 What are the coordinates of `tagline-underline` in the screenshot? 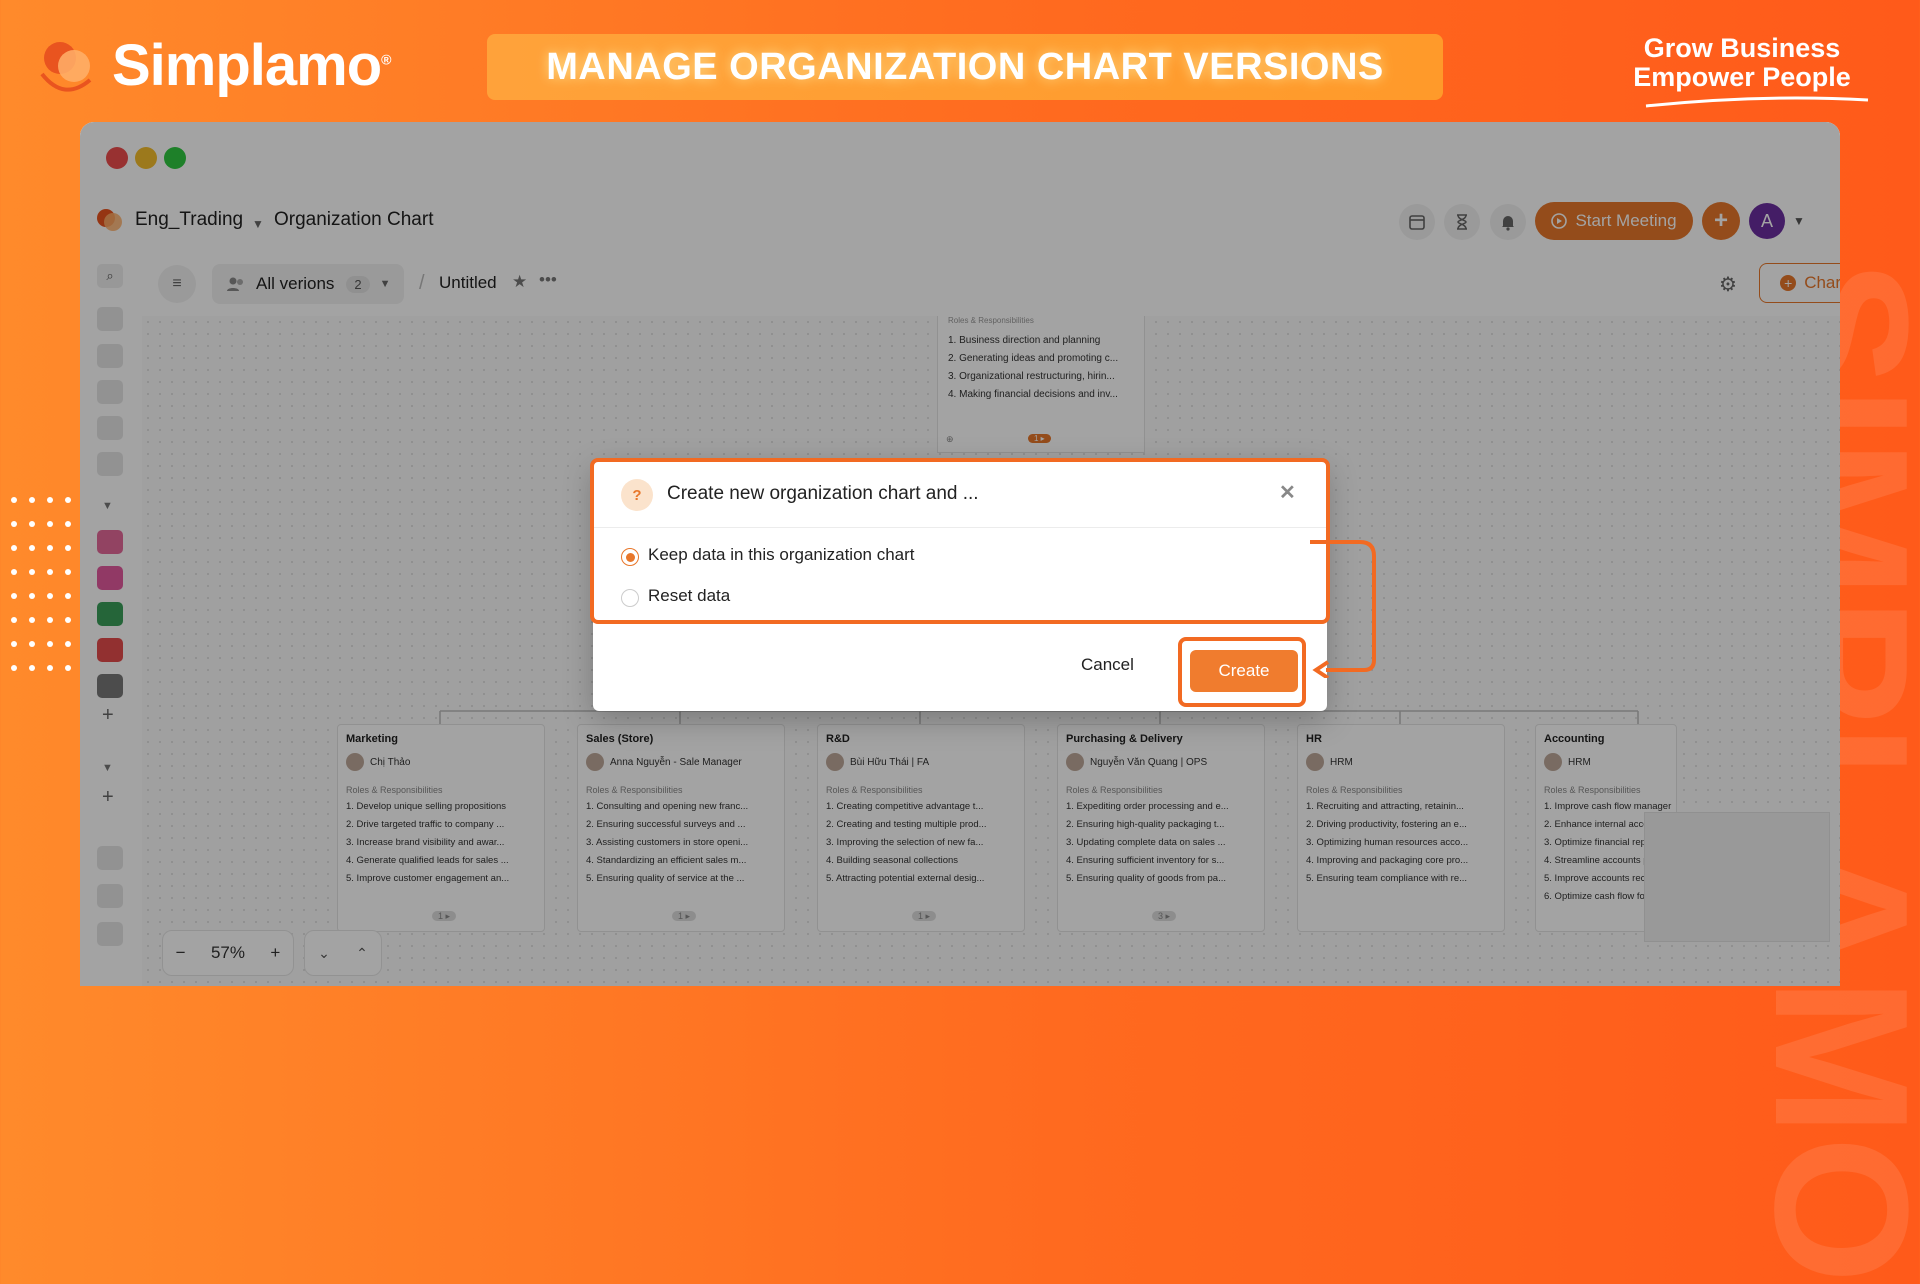 It's located at (1757, 102).